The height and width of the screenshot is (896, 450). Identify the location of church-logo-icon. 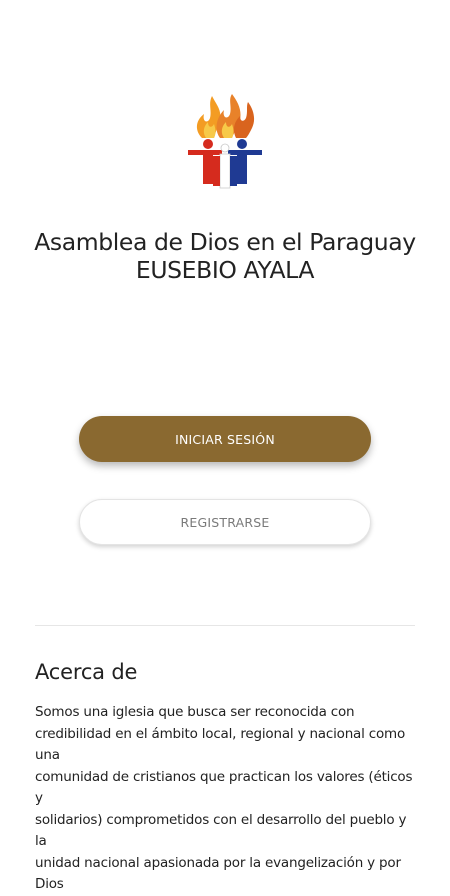
(225, 141).